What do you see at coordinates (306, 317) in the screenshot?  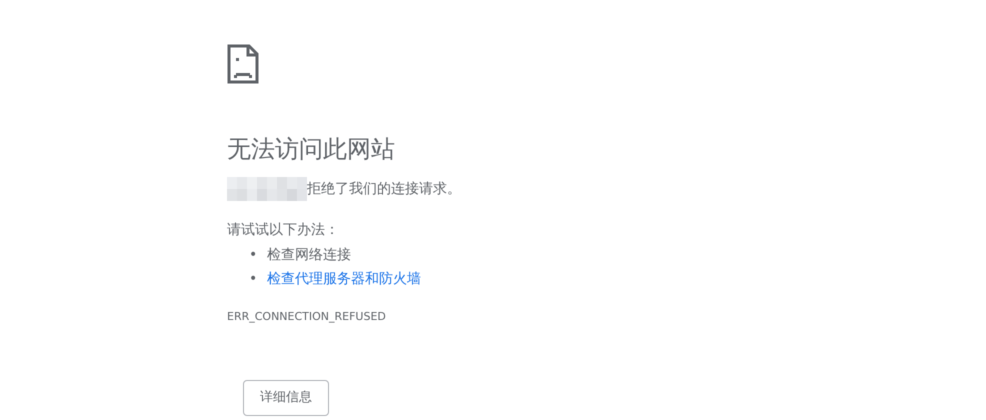 I see `error-code: ERR_CONNECTION_REFUSED` at bounding box center [306, 317].